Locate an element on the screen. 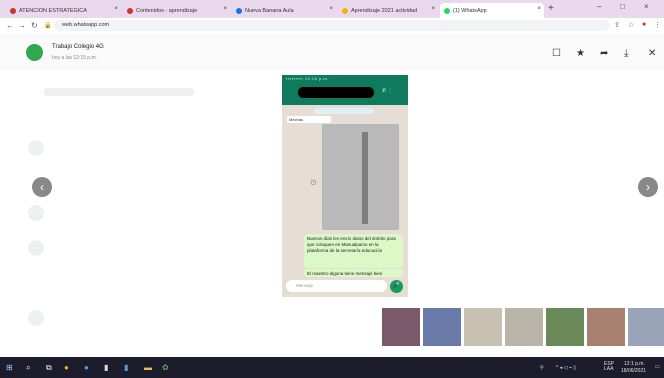  tab-label: ATENCION ESTRATEGICA is located at coordinates (53, 10).